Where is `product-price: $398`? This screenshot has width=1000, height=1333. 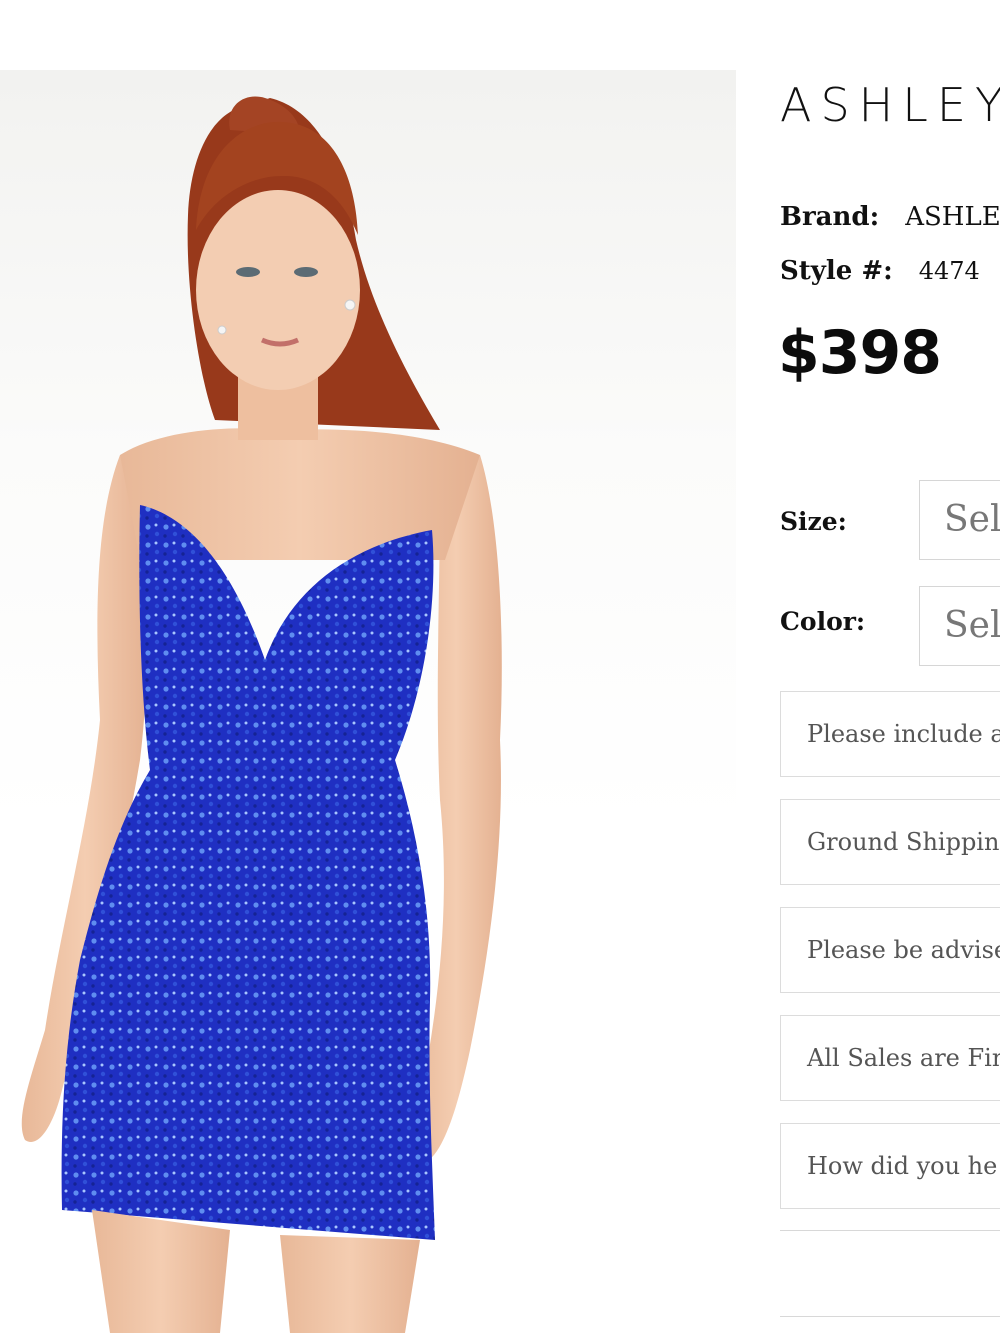 product-price: $398 is located at coordinates (860, 353).